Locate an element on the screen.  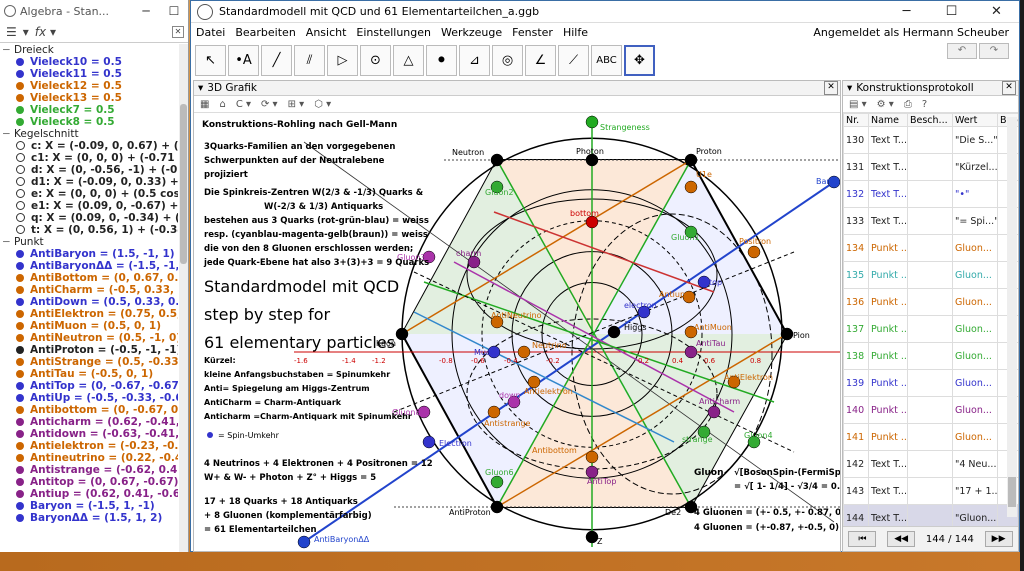
algebra-item: Antidown = (-0.63, -0.41, 0.33) is located at coordinates (89, 434).